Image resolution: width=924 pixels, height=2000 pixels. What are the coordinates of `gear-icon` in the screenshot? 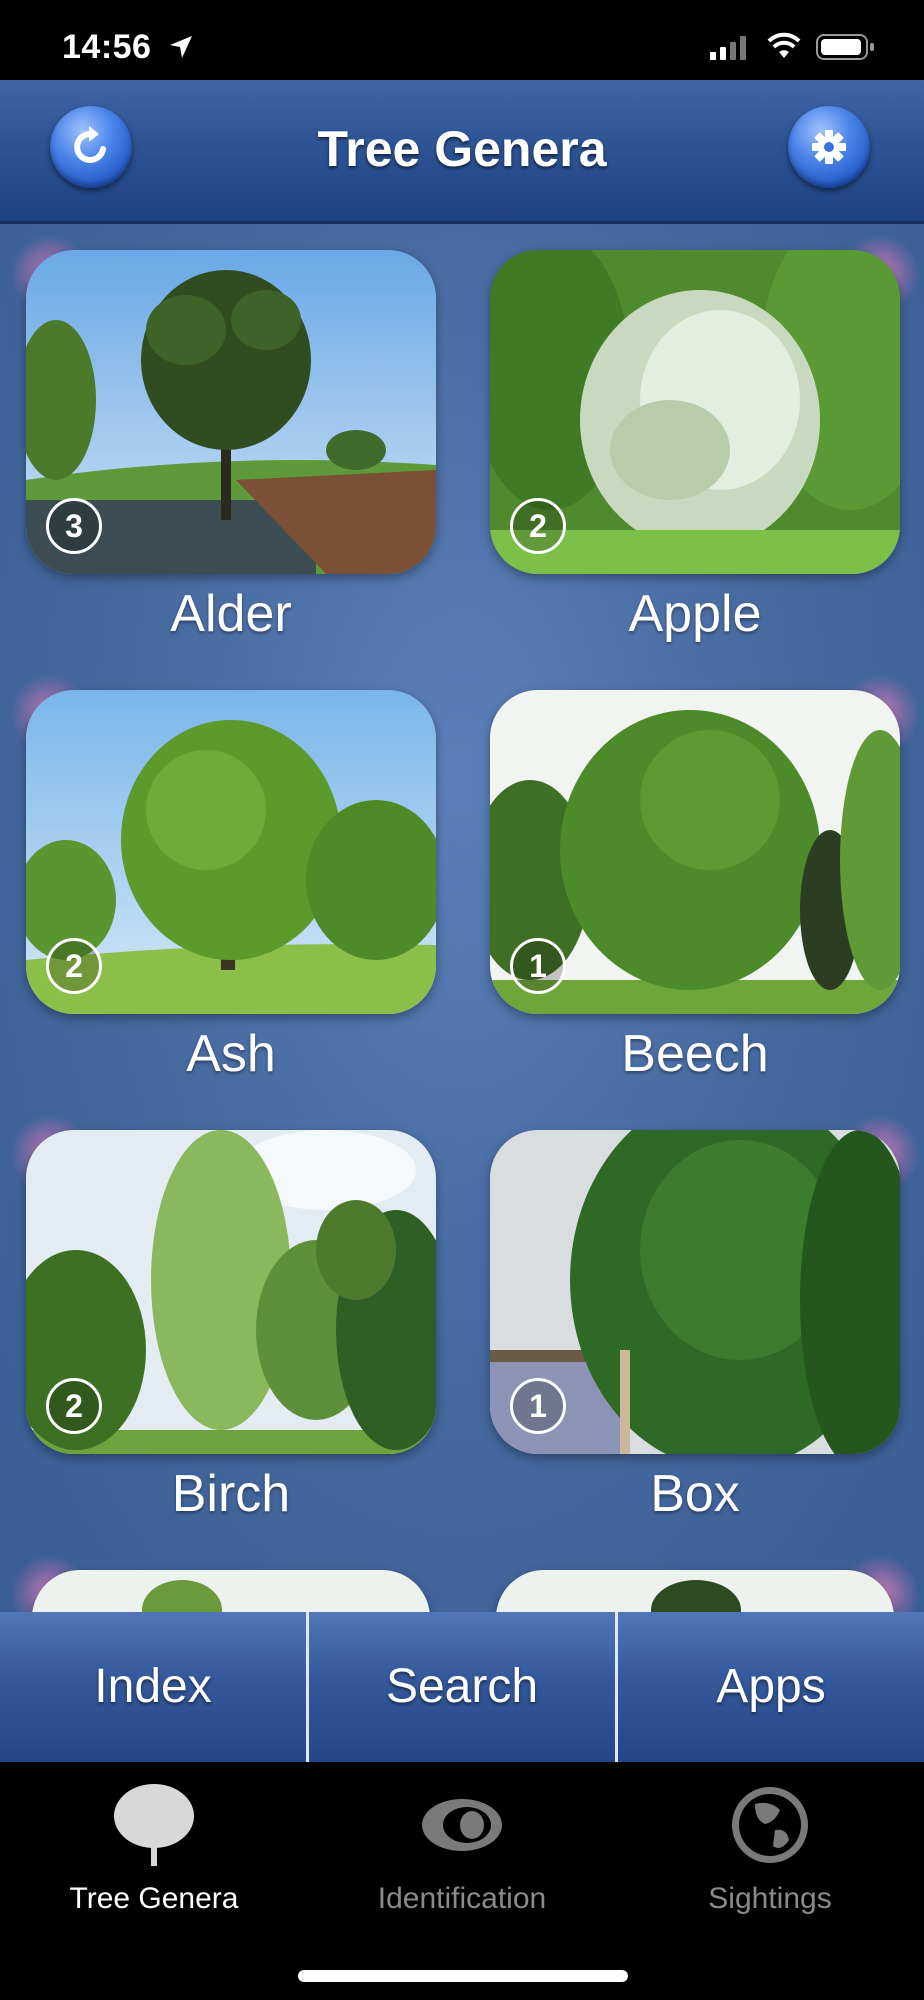 It's located at (829, 147).